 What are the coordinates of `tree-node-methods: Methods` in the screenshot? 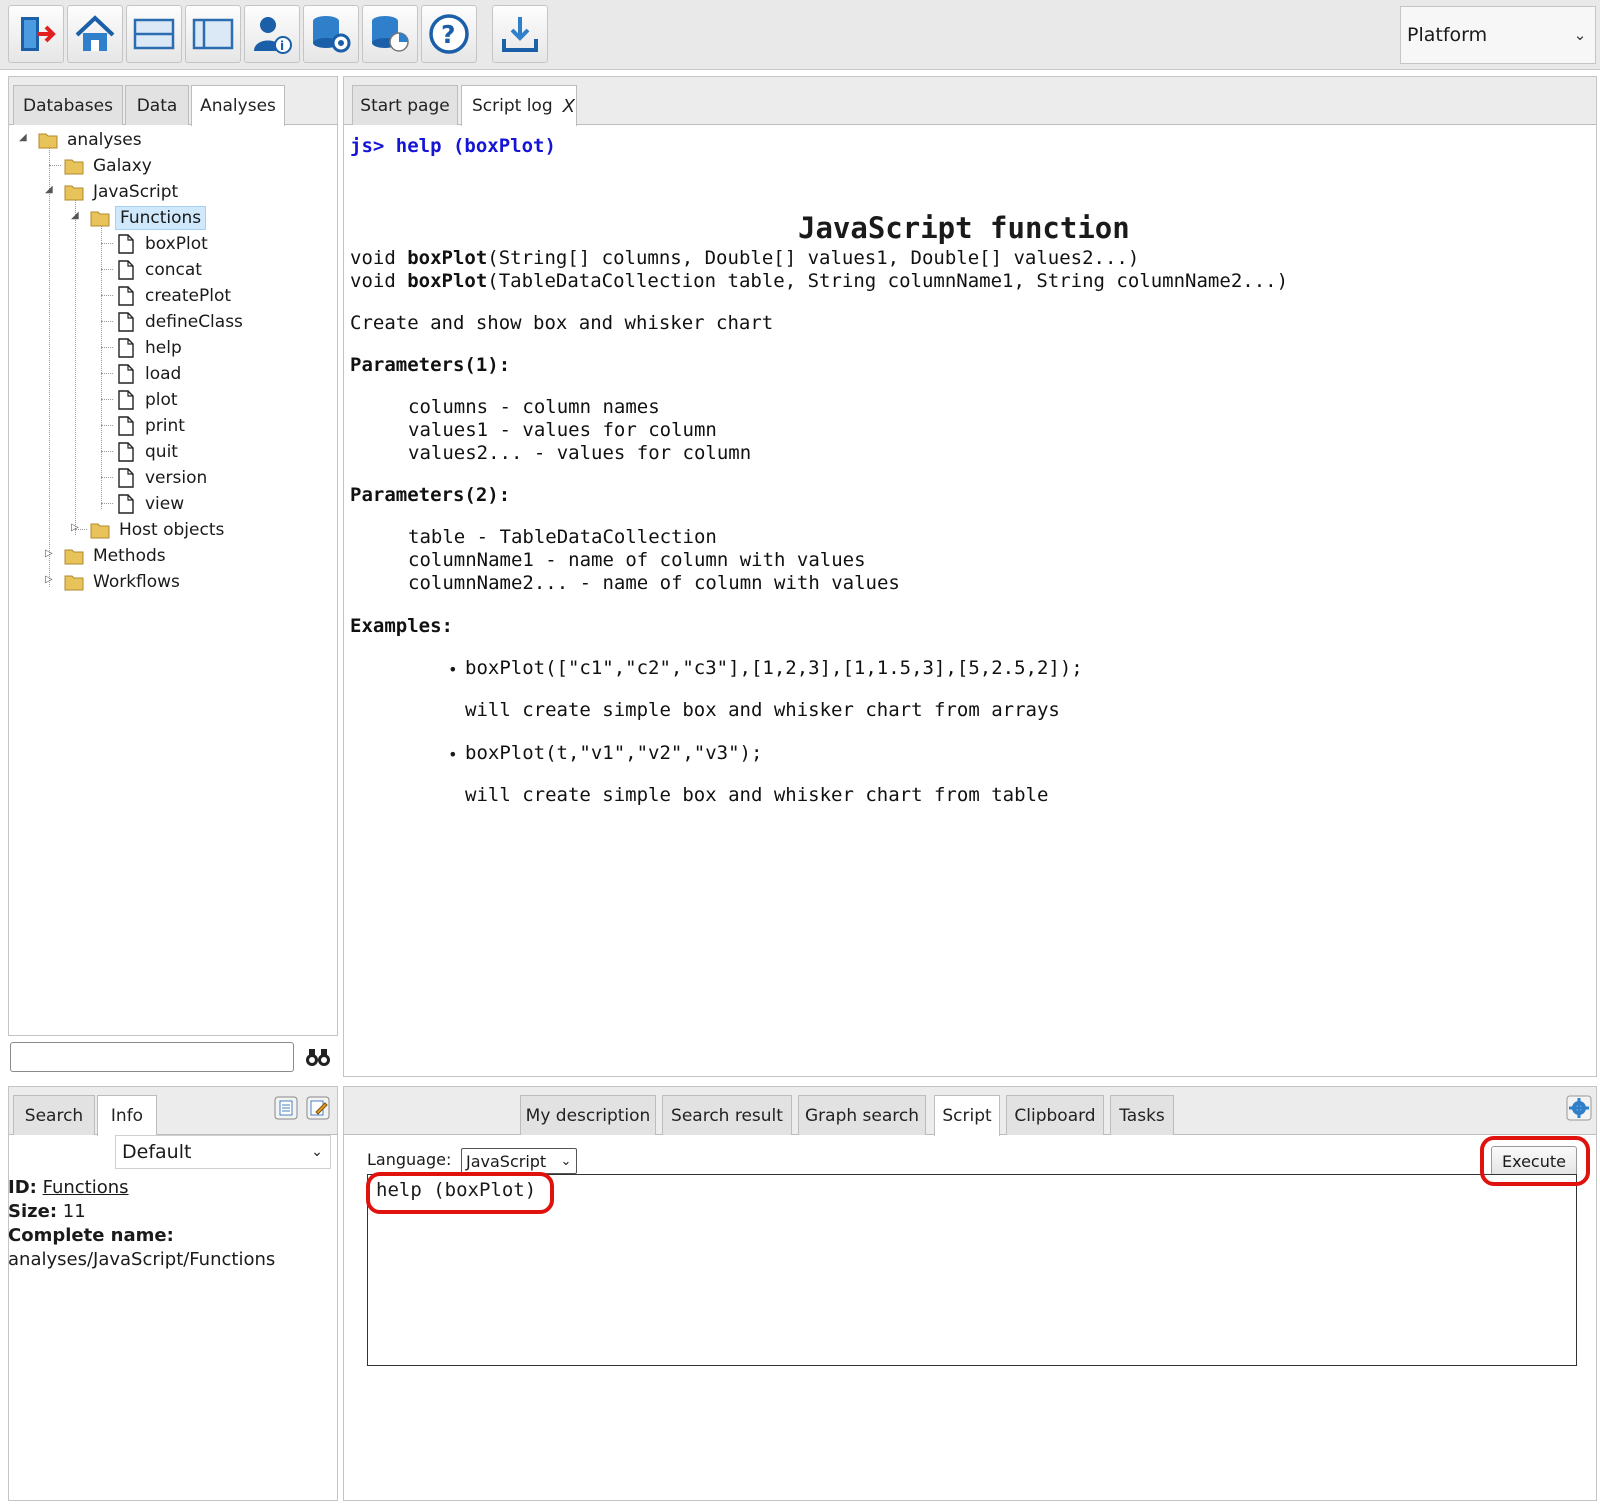 It's located at (116, 556).